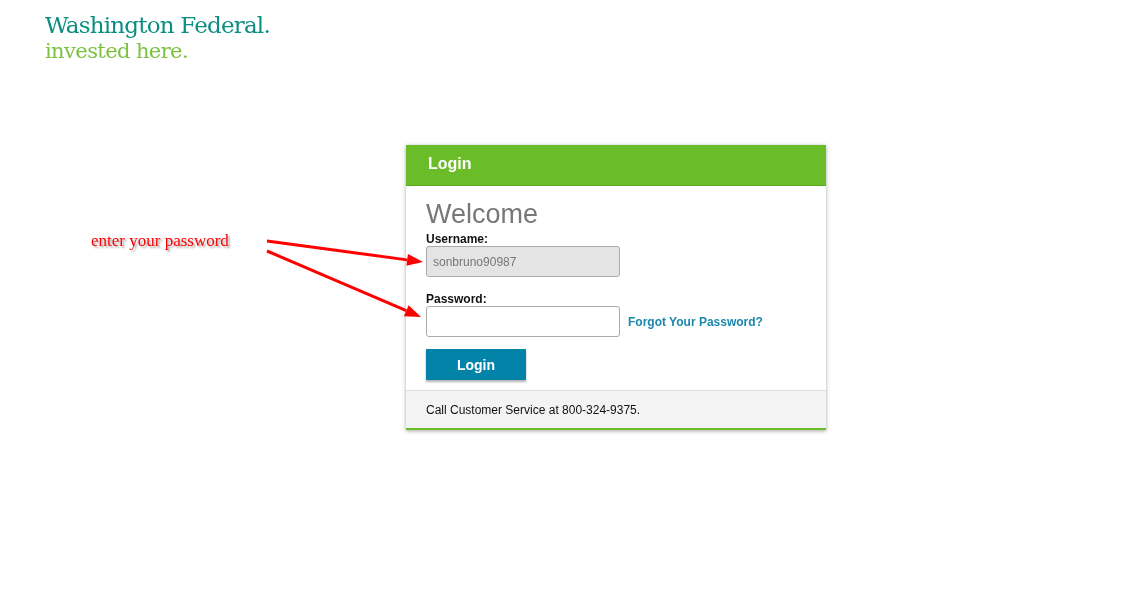 The height and width of the screenshot is (589, 1137). I want to click on forgot-password-link: Forgot Your Password?, so click(695, 321).